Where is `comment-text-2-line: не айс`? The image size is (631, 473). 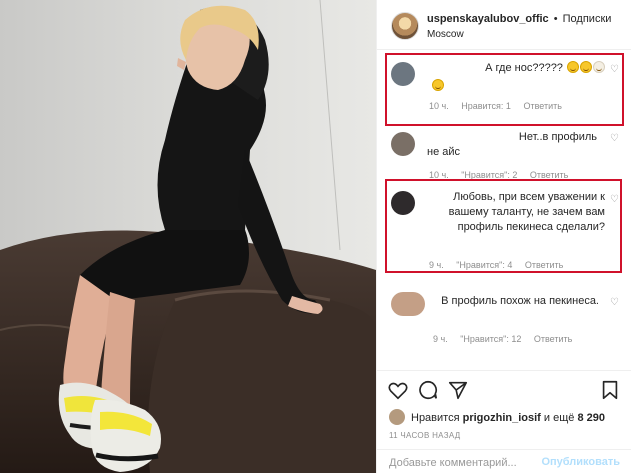
comment-text-2-line: не айс is located at coordinates (444, 152).